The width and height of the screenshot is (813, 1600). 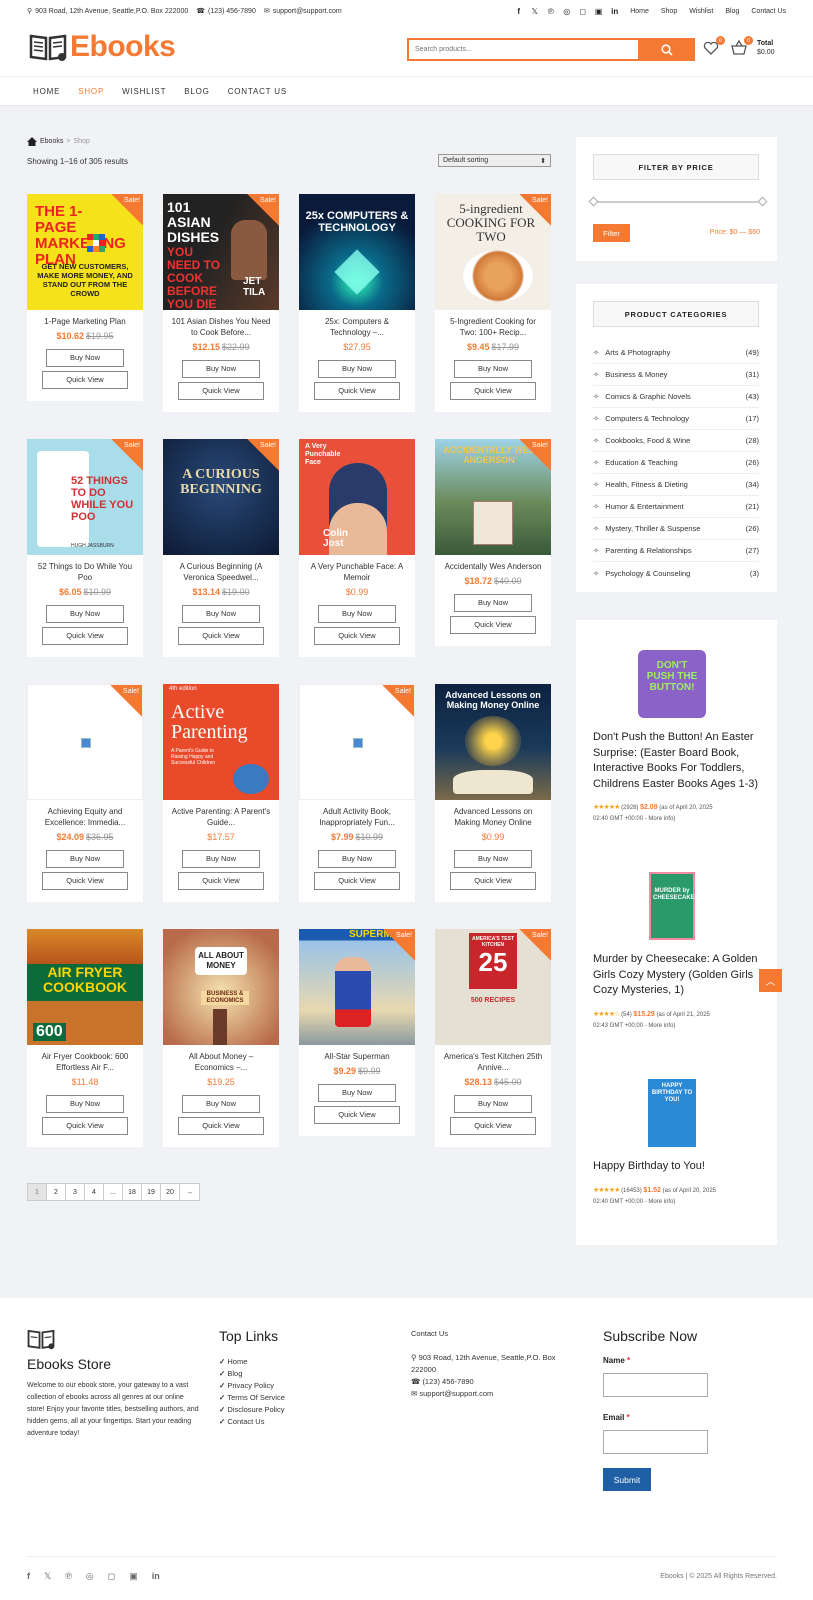 What do you see at coordinates (75, 1192) in the screenshot?
I see `page-link: 3` at bounding box center [75, 1192].